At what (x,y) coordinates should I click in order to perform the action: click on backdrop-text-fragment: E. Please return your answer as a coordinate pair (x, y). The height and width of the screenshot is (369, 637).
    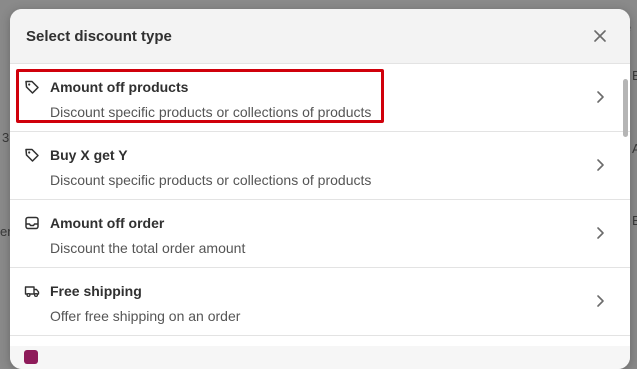
    Looking at the image, I should click on (634, 220).